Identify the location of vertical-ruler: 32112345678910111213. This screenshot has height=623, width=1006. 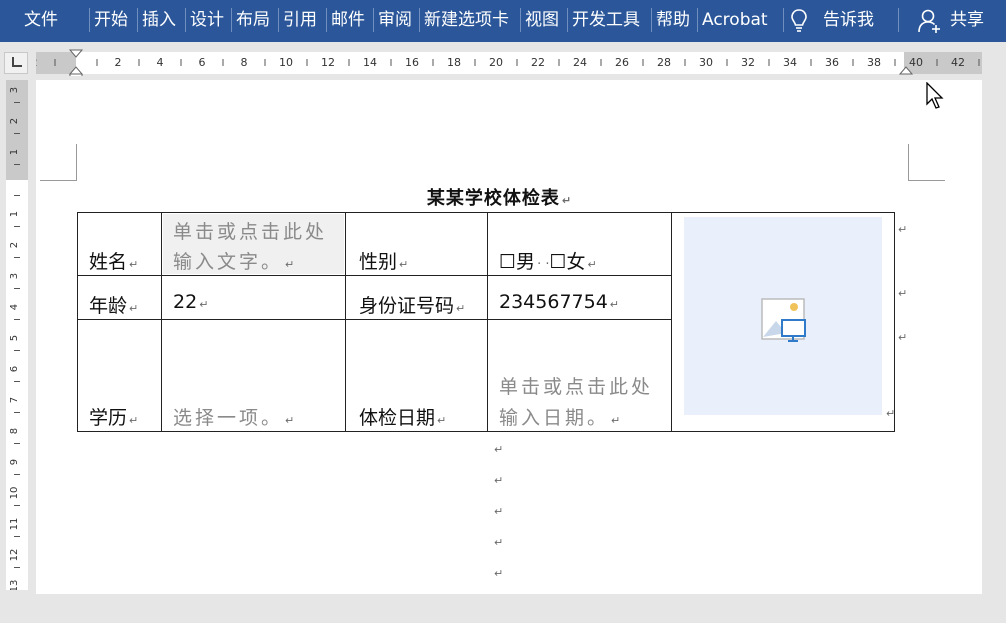
(16, 335).